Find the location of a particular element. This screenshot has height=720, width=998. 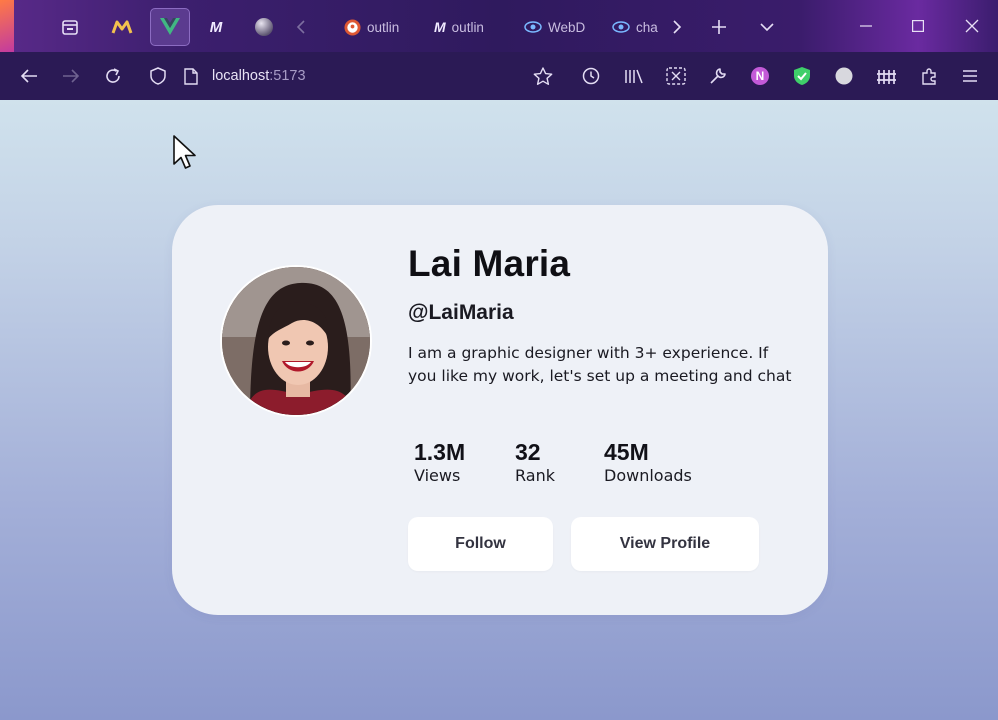

app-menu-button is located at coordinates (970, 76).